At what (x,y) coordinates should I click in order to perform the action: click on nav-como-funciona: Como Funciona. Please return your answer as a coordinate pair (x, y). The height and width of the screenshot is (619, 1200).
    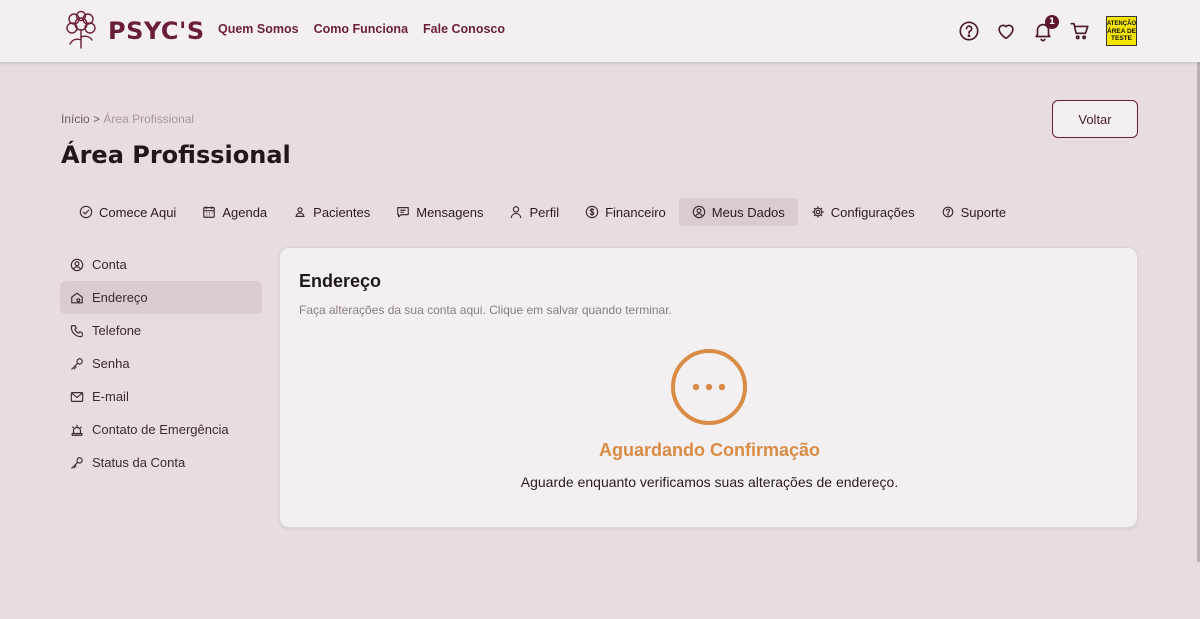
    Looking at the image, I should click on (361, 29).